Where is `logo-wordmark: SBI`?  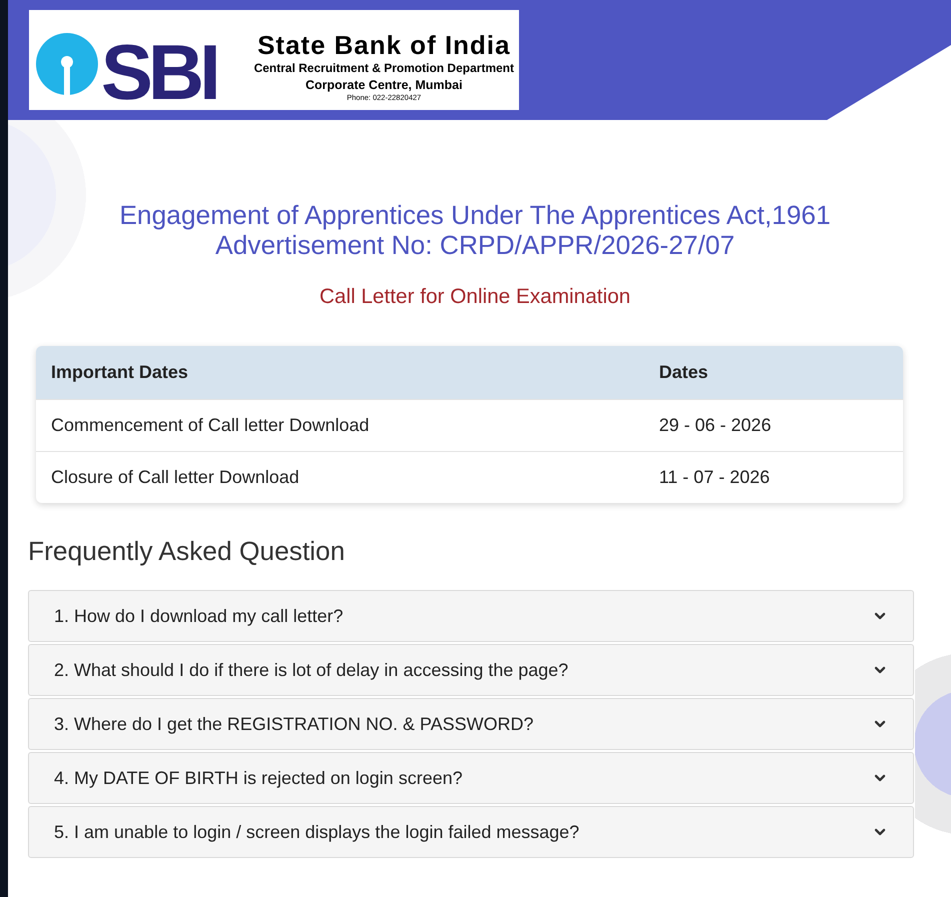 logo-wordmark: SBI is located at coordinates (158, 72).